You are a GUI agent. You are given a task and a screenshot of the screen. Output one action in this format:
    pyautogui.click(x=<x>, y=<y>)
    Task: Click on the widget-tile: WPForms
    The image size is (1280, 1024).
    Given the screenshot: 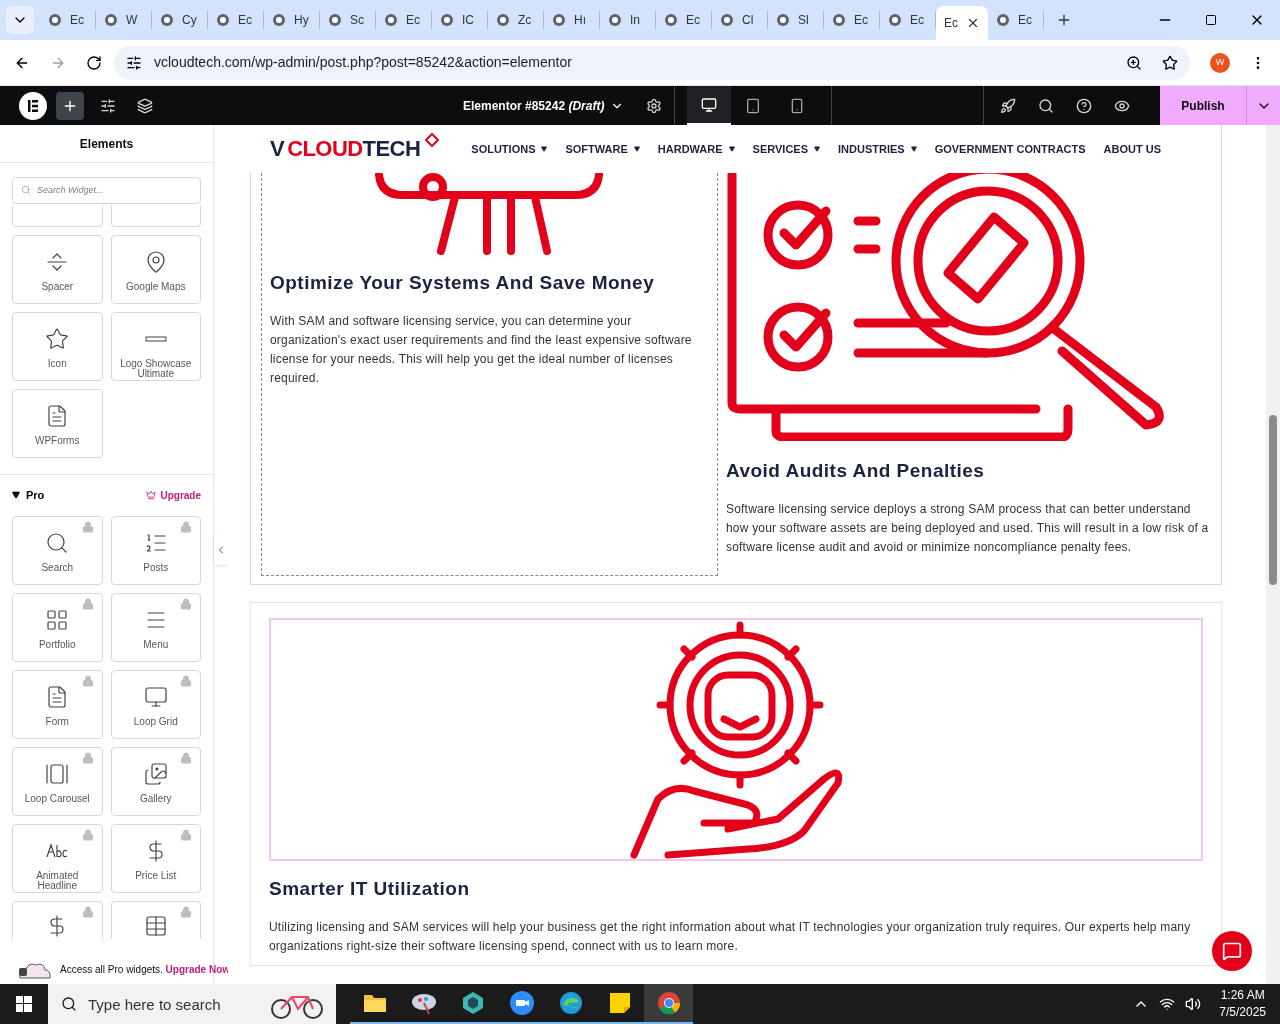 What is the action you would take?
    pyautogui.click(x=57, y=423)
    